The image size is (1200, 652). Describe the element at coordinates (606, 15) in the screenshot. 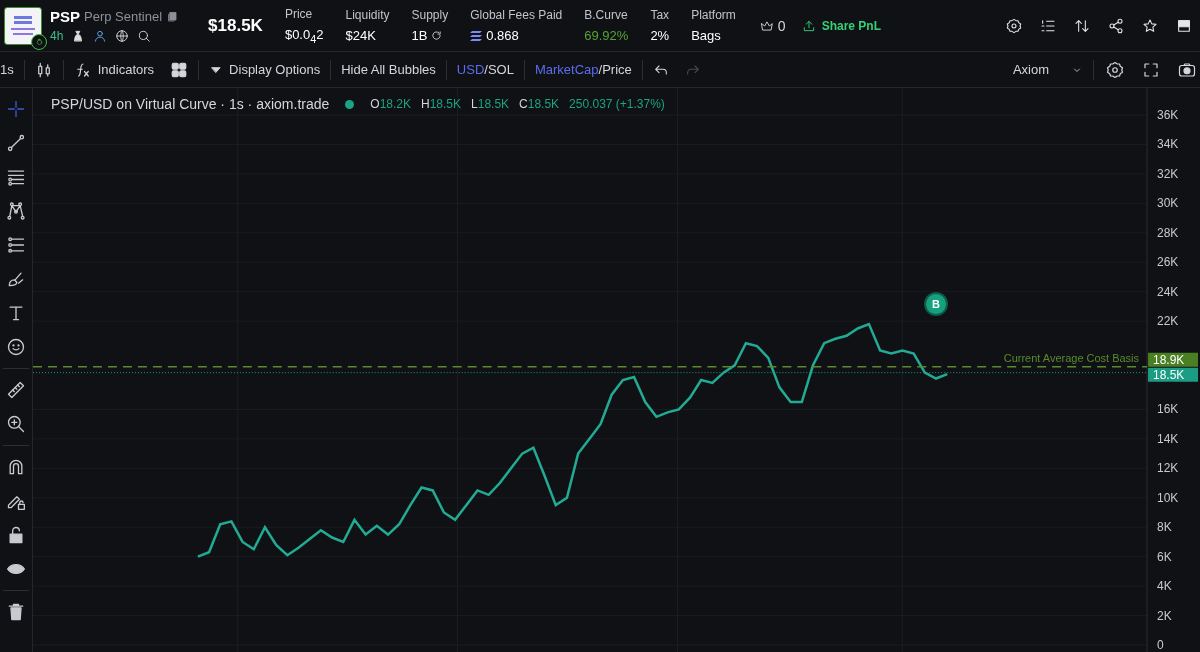

I see `stat-label: B.Curve` at that location.